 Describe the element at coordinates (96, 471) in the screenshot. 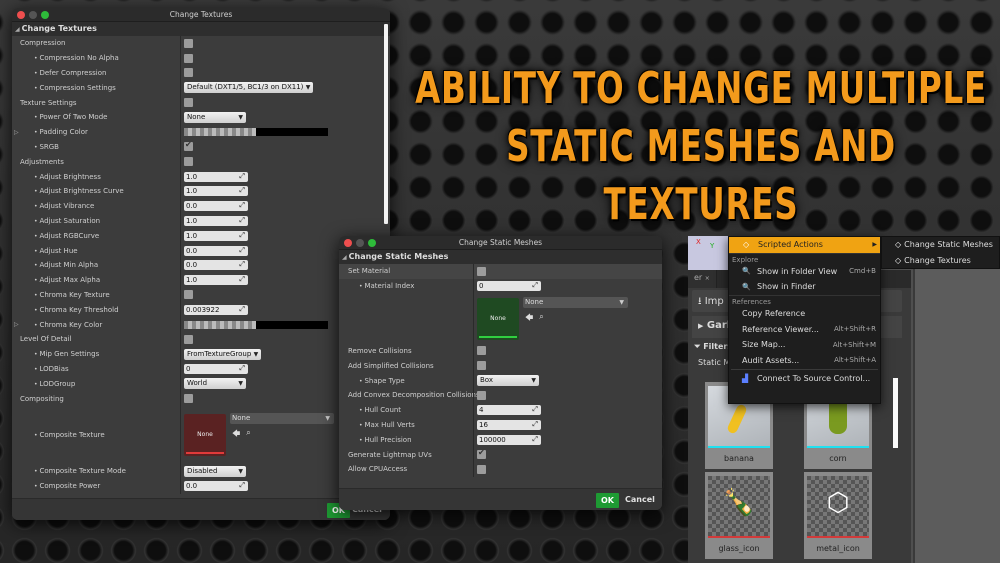

I see `property-label: Composite Texture Mode` at that location.